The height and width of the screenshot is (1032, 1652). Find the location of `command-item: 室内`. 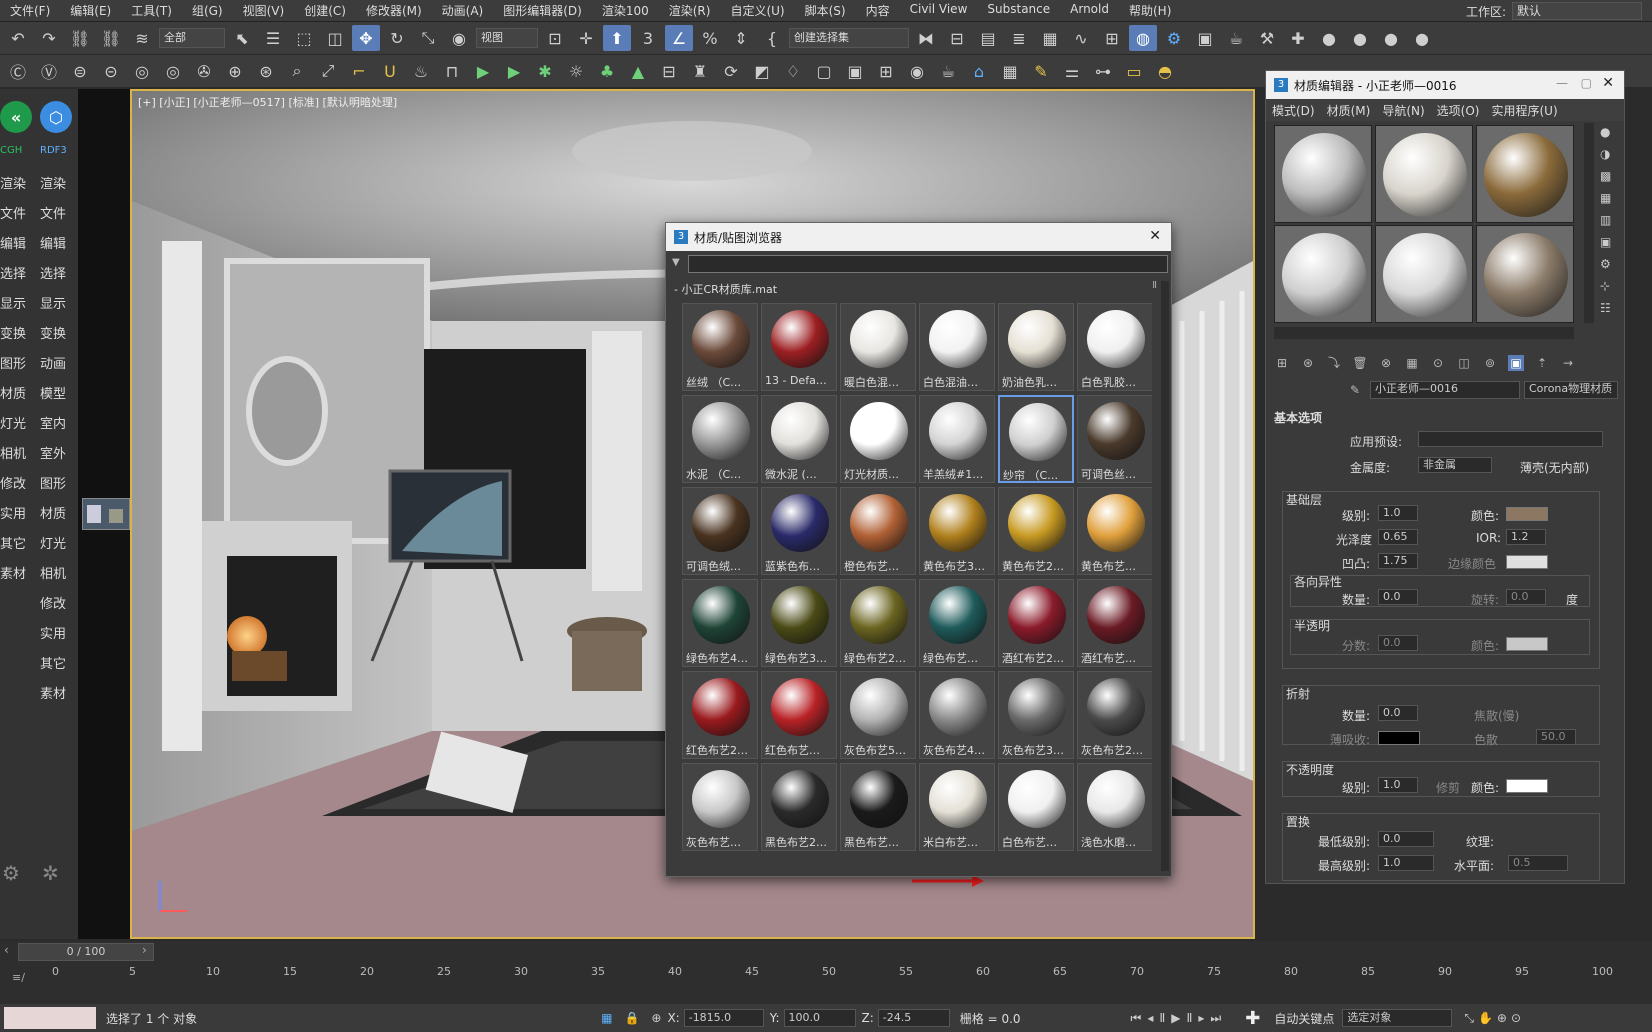

command-item: 室内 is located at coordinates (53, 422).